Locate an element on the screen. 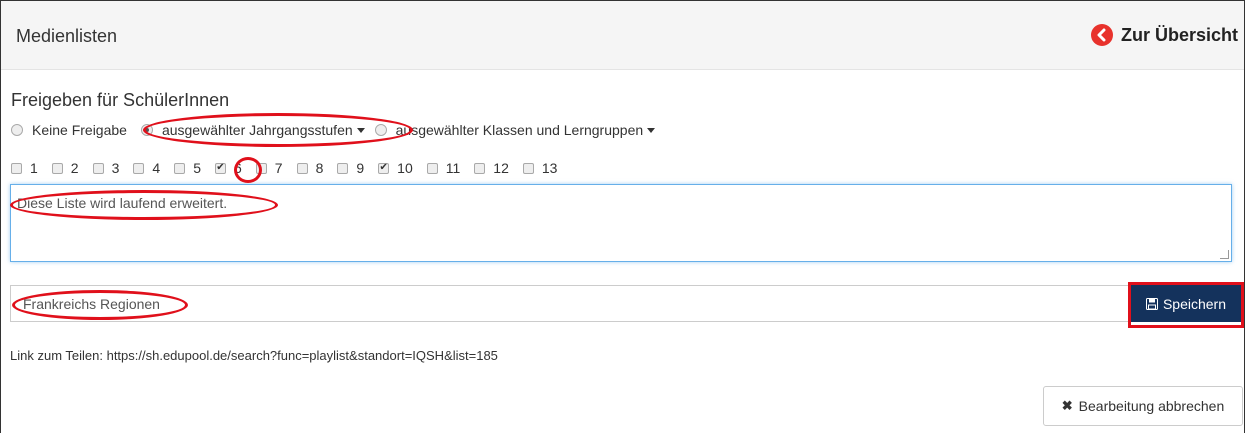  radio-classes-label: ausgewählter Klassen und Lerngruppen is located at coordinates (520, 130).